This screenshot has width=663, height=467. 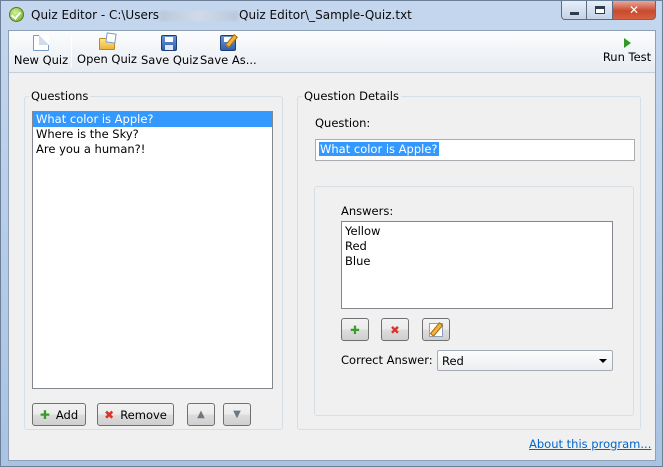 What do you see at coordinates (603, 361) in the screenshot?
I see `chevron-down-icon` at bounding box center [603, 361].